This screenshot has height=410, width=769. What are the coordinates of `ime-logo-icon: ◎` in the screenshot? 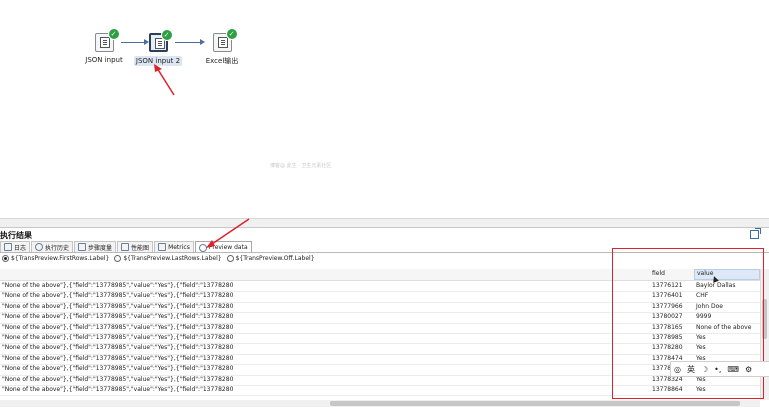 It's located at (677, 369).